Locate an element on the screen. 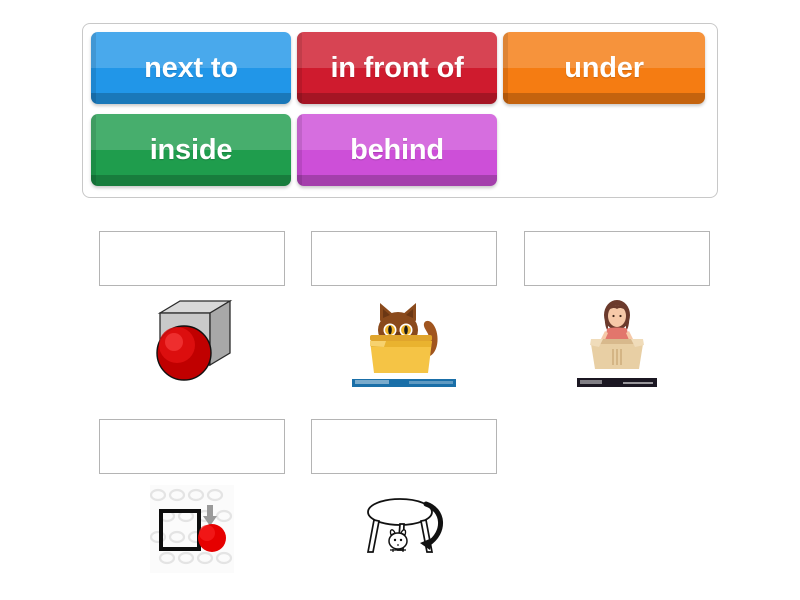  word-tile-behind: behind is located at coordinates (397, 150).